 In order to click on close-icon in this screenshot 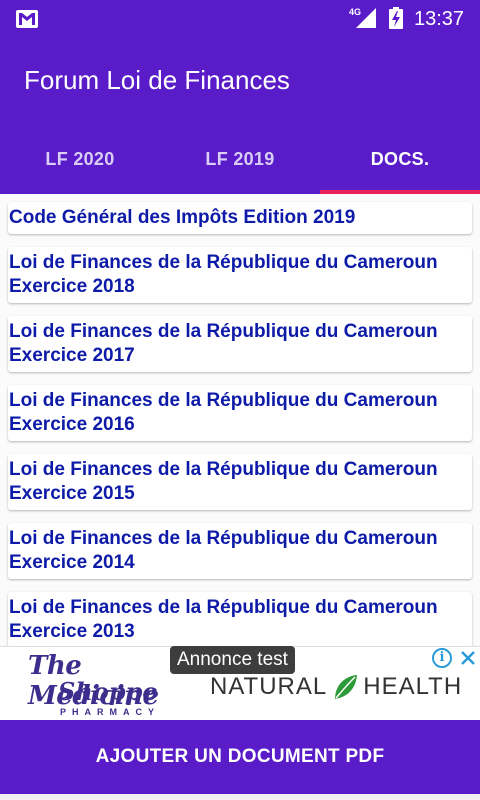, I will do `click(468, 658)`.